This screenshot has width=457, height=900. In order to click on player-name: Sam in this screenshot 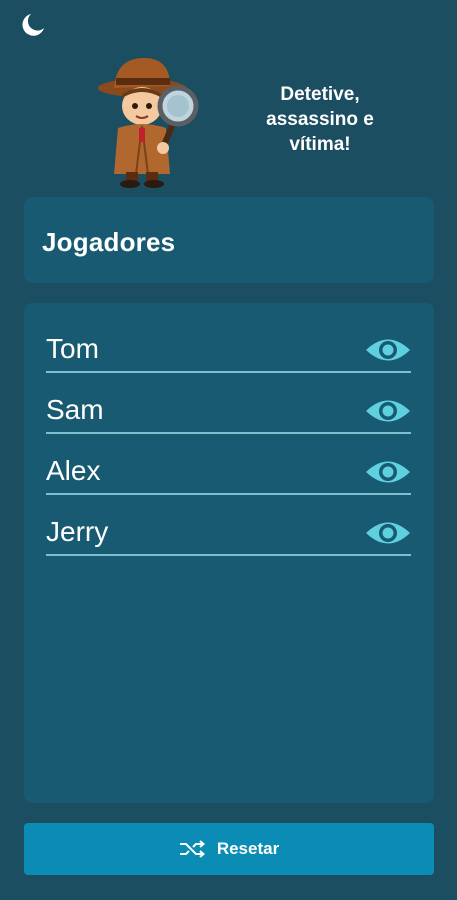, I will do `click(75, 409)`.